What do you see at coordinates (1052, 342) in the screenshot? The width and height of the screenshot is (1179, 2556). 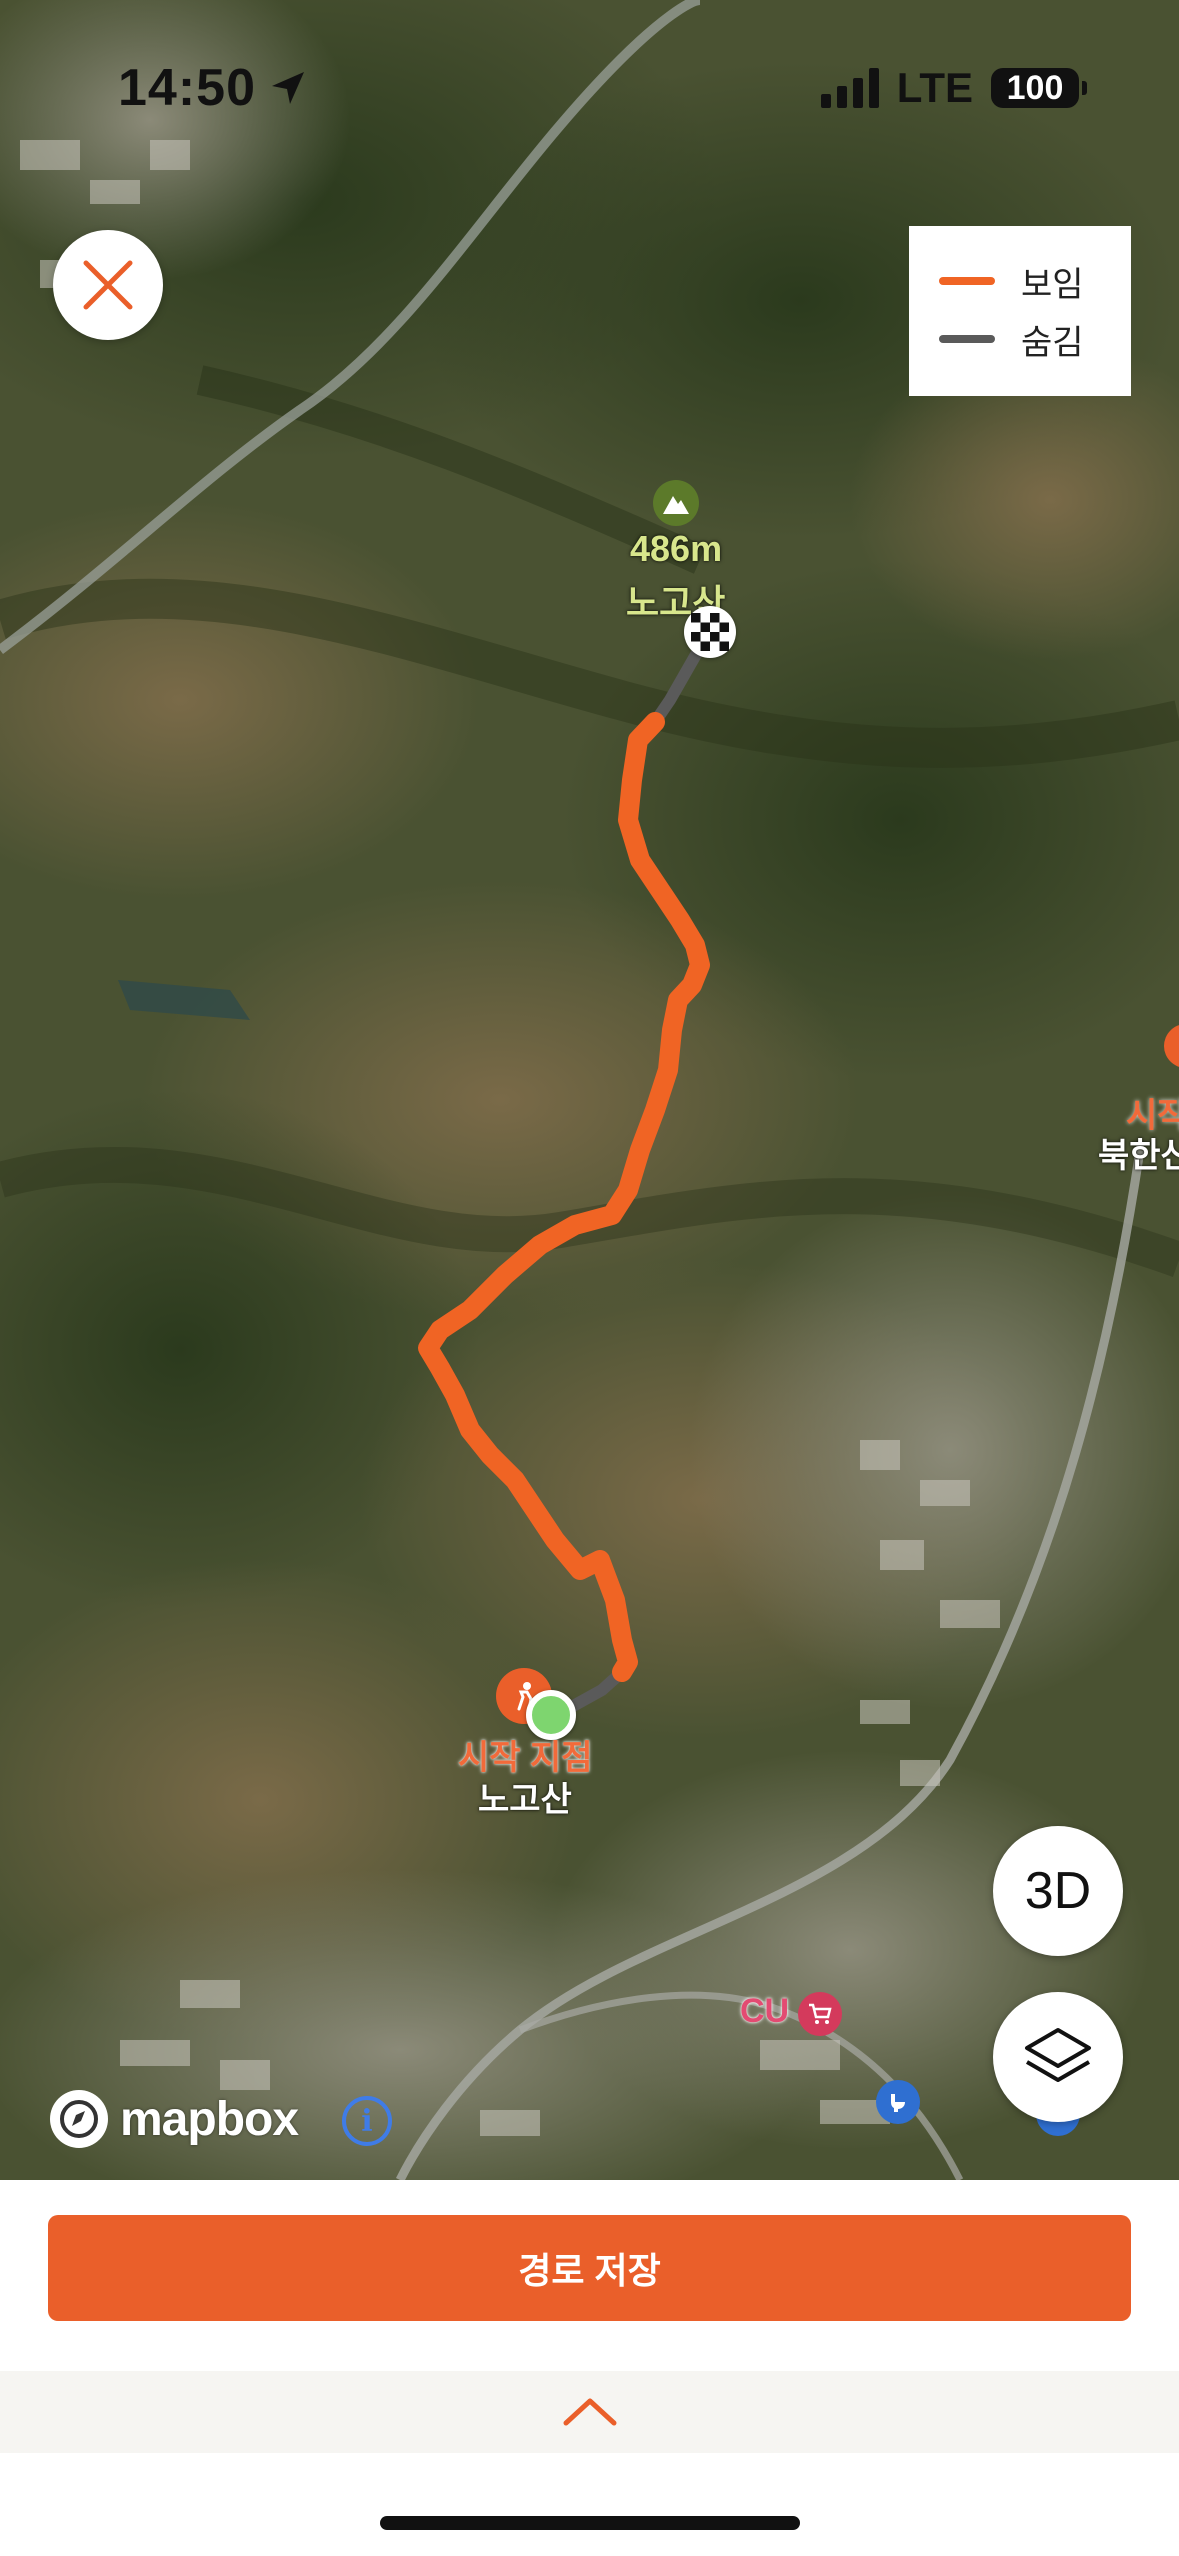 I see `legend-label-hidden: 숨김` at bounding box center [1052, 342].